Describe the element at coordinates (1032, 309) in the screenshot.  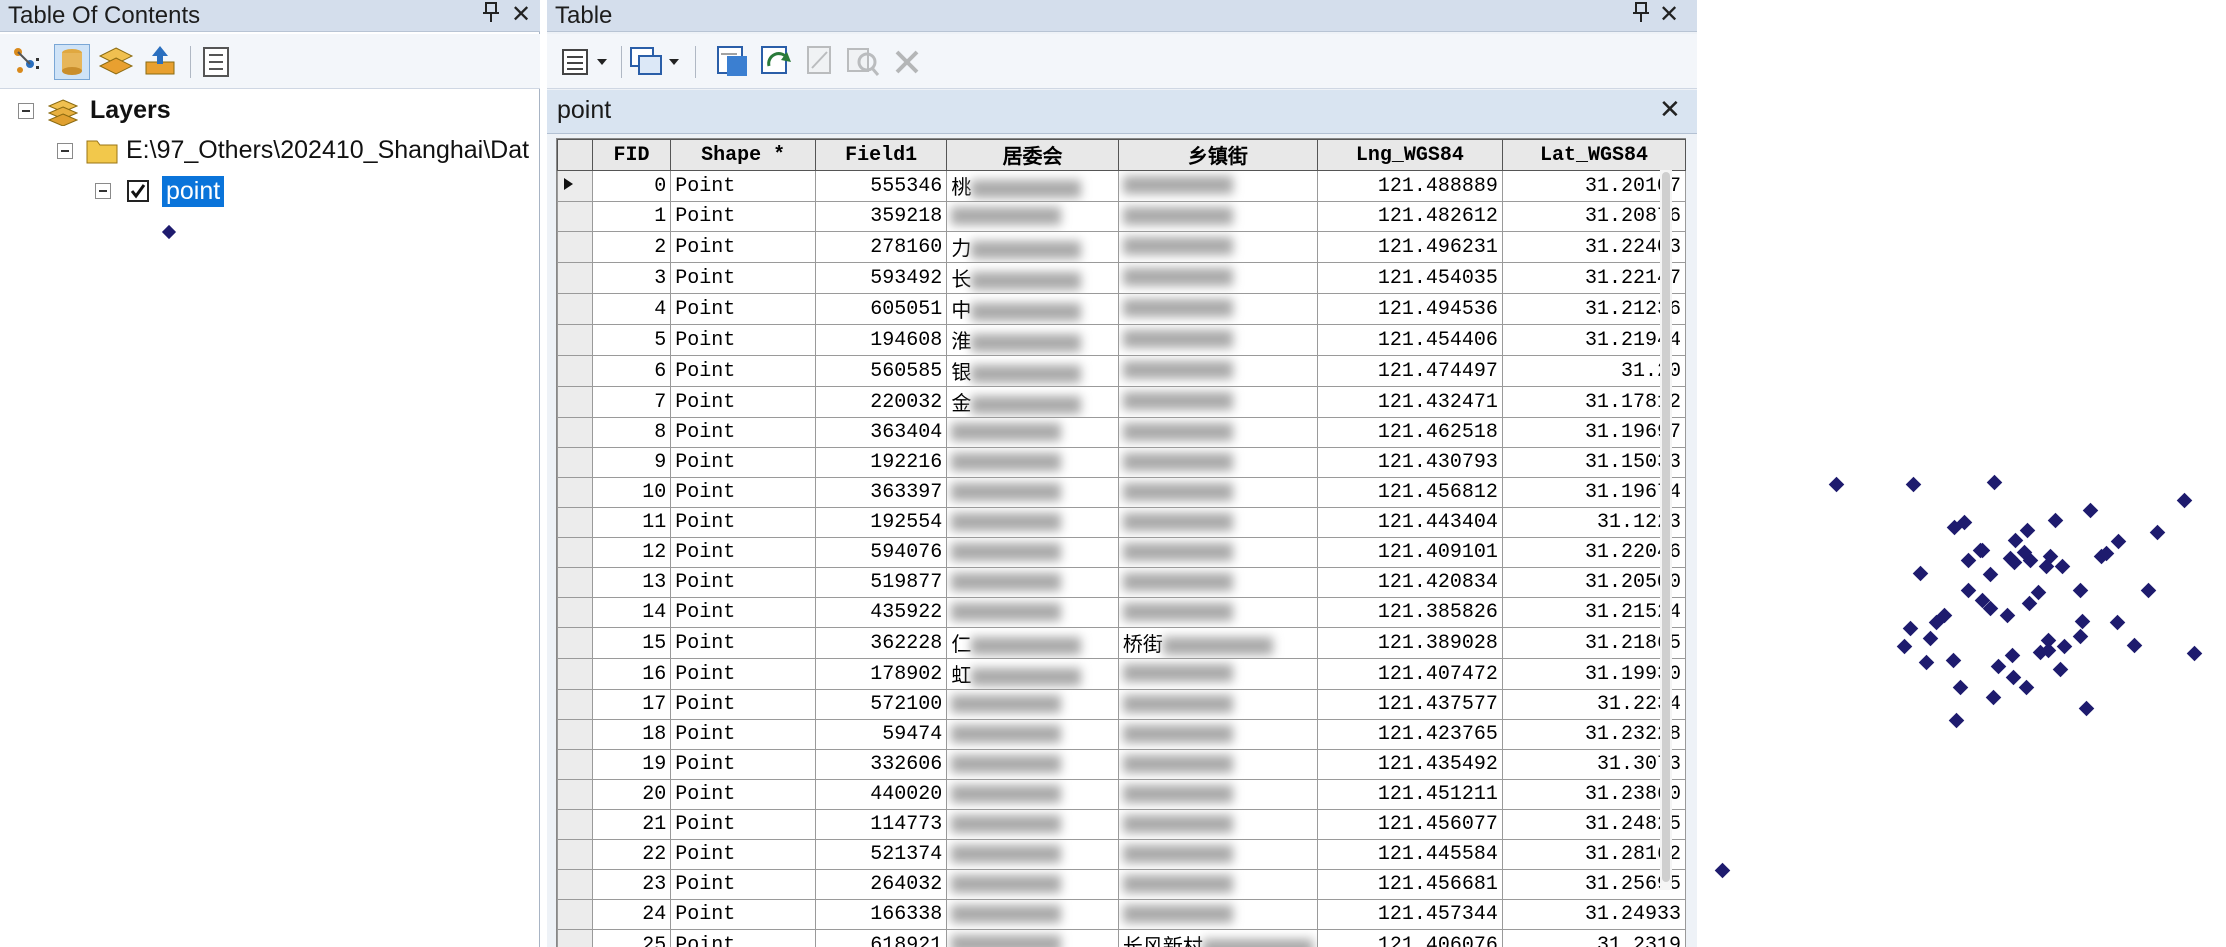
I see `cell-juweihui: 中` at that location.